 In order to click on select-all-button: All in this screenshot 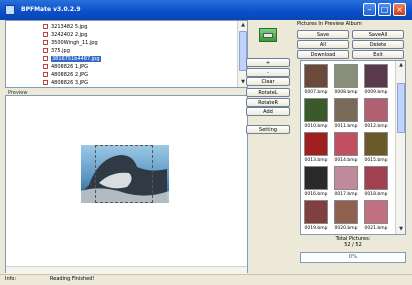, I will do `click(323, 44)`.